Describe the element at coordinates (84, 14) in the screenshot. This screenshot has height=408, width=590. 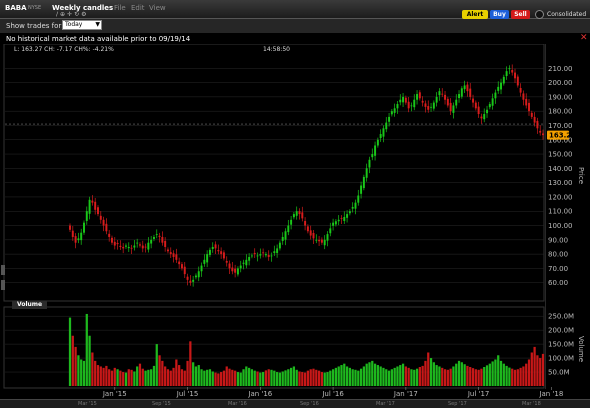
I see `settings-icon: ⚙` at that location.